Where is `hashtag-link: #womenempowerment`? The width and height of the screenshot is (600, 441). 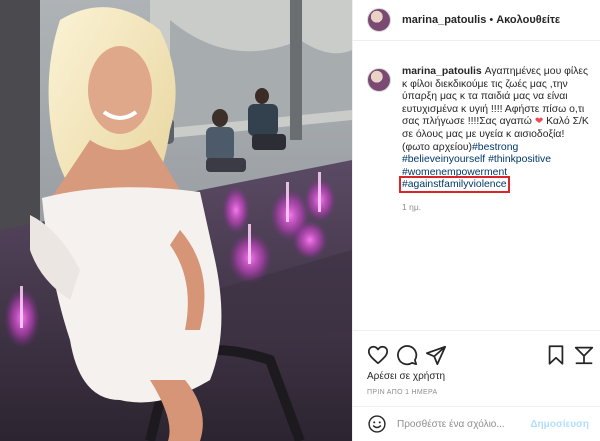
hashtag-link: #womenempowerment is located at coordinates (454, 172).